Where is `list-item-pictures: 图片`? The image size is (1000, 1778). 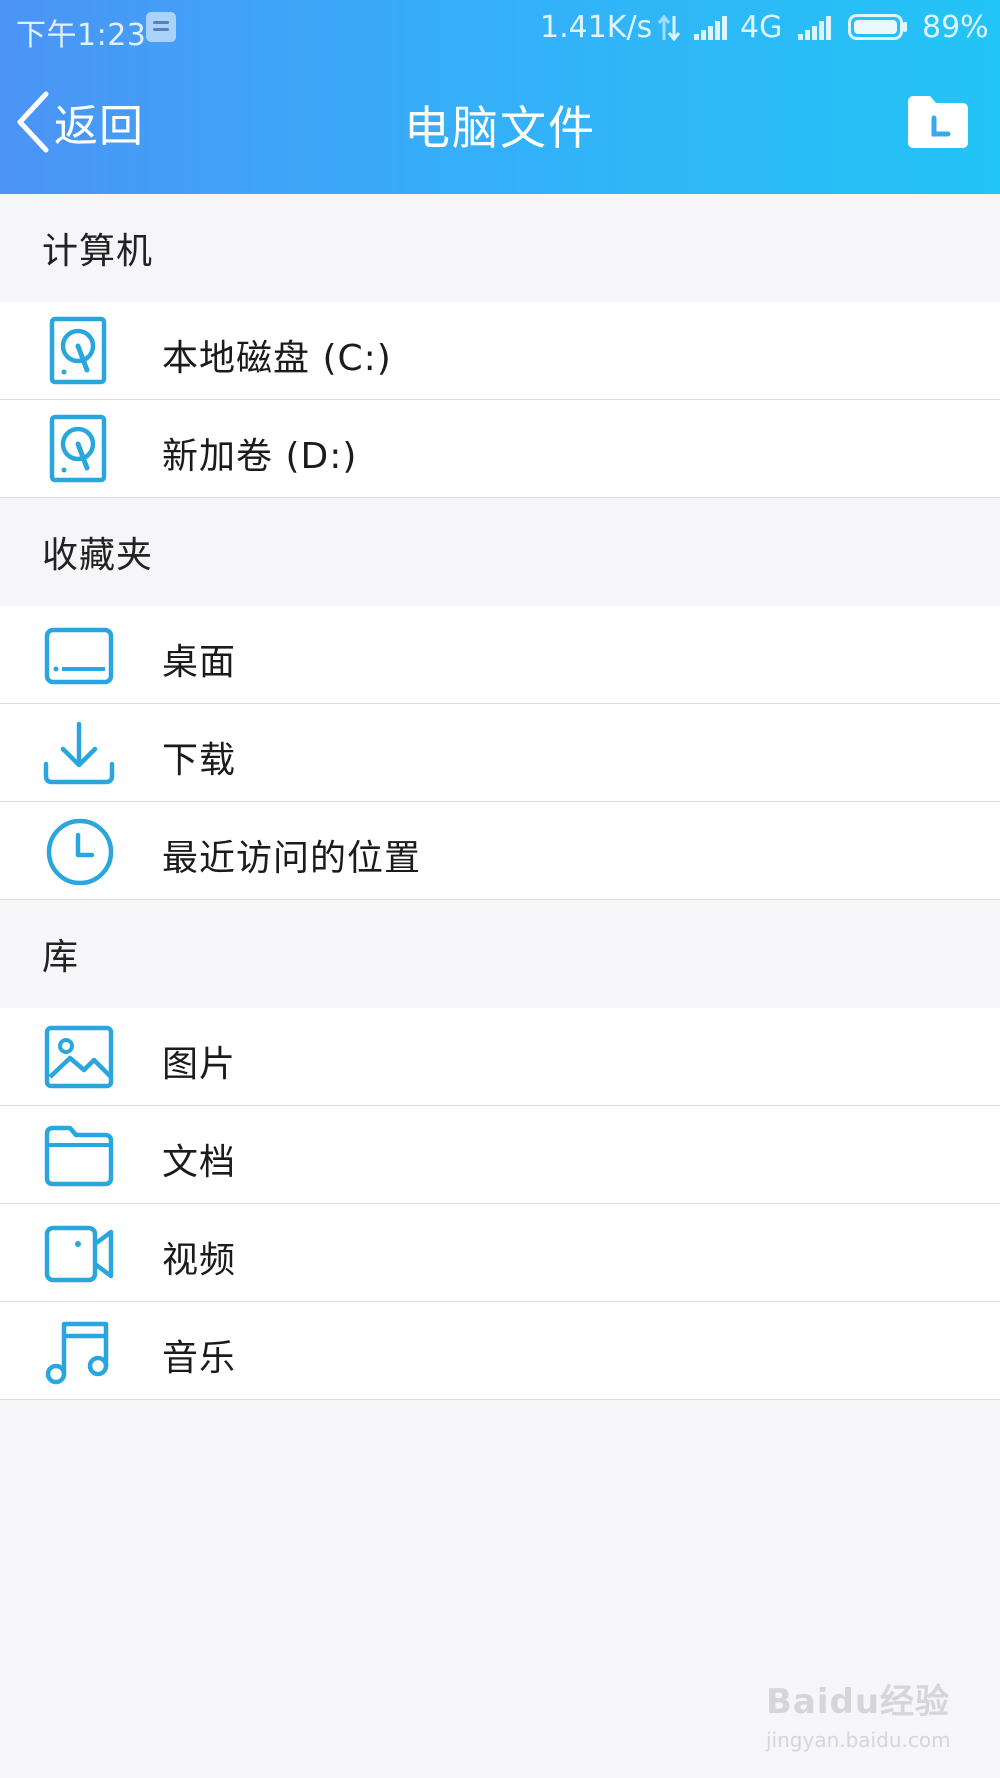
list-item-pictures: 图片 is located at coordinates (500, 1057).